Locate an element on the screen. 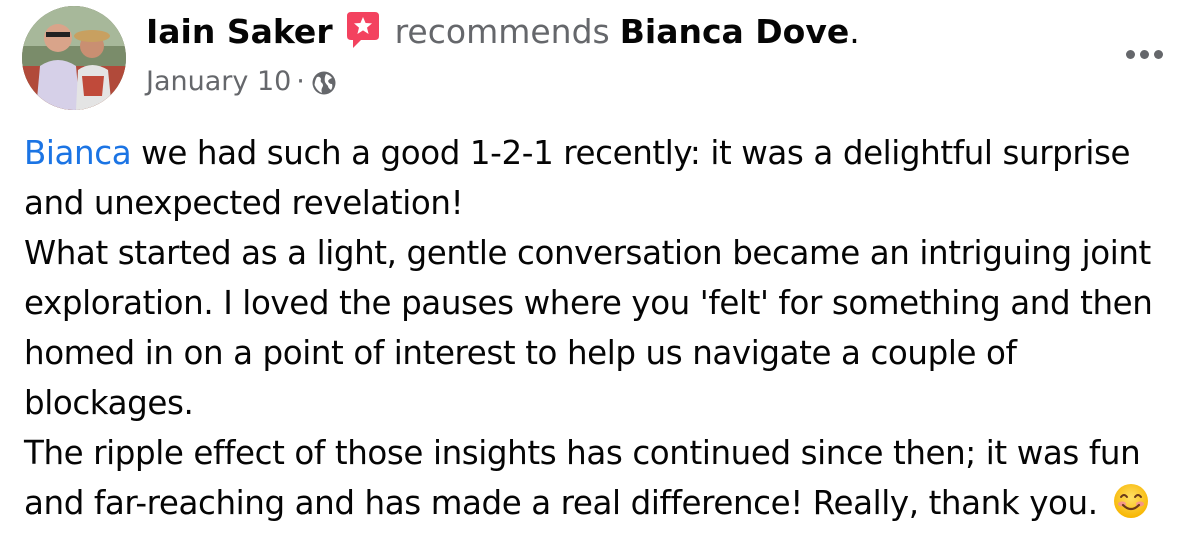 The image size is (1200, 542). header-period: . is located at coordinates (854, 31).